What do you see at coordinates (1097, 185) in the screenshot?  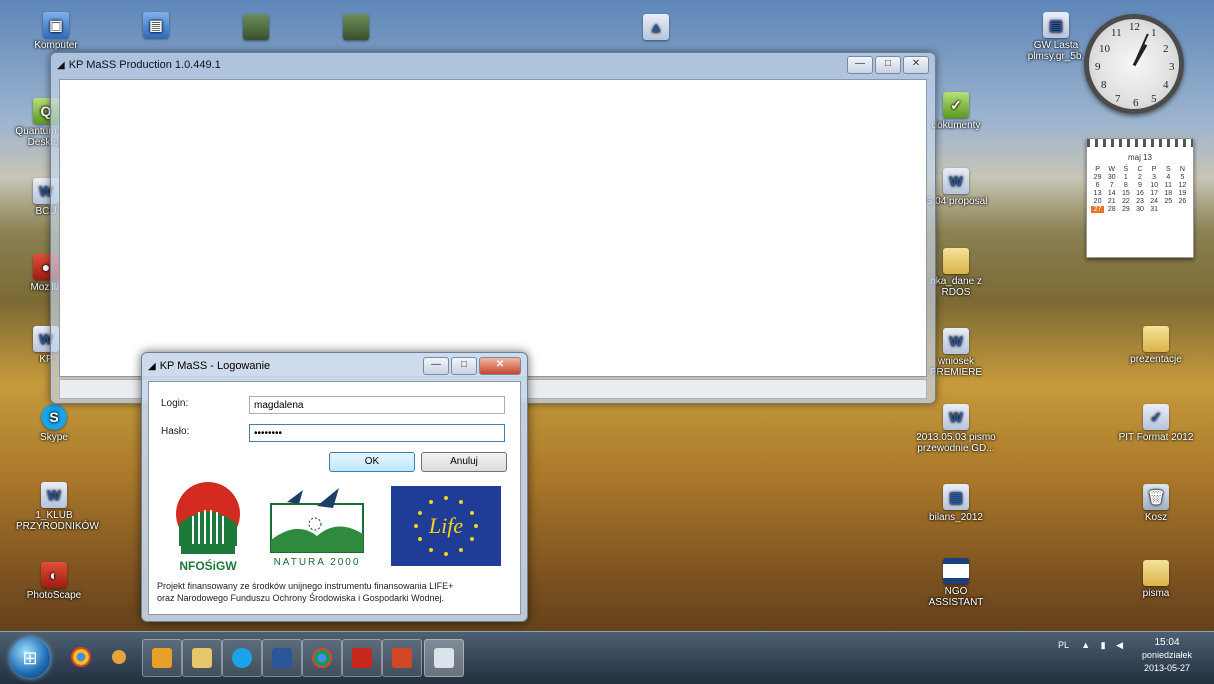 I see `calendar-day: 6` at bounding box center [1097, 185].